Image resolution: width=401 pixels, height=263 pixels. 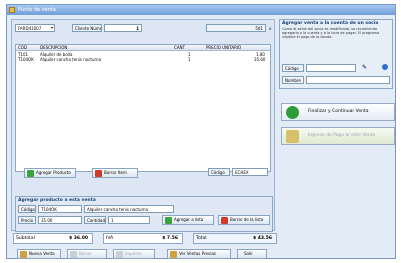 I want to click on add-code-field: T104OK, so click(x=60, y=209).